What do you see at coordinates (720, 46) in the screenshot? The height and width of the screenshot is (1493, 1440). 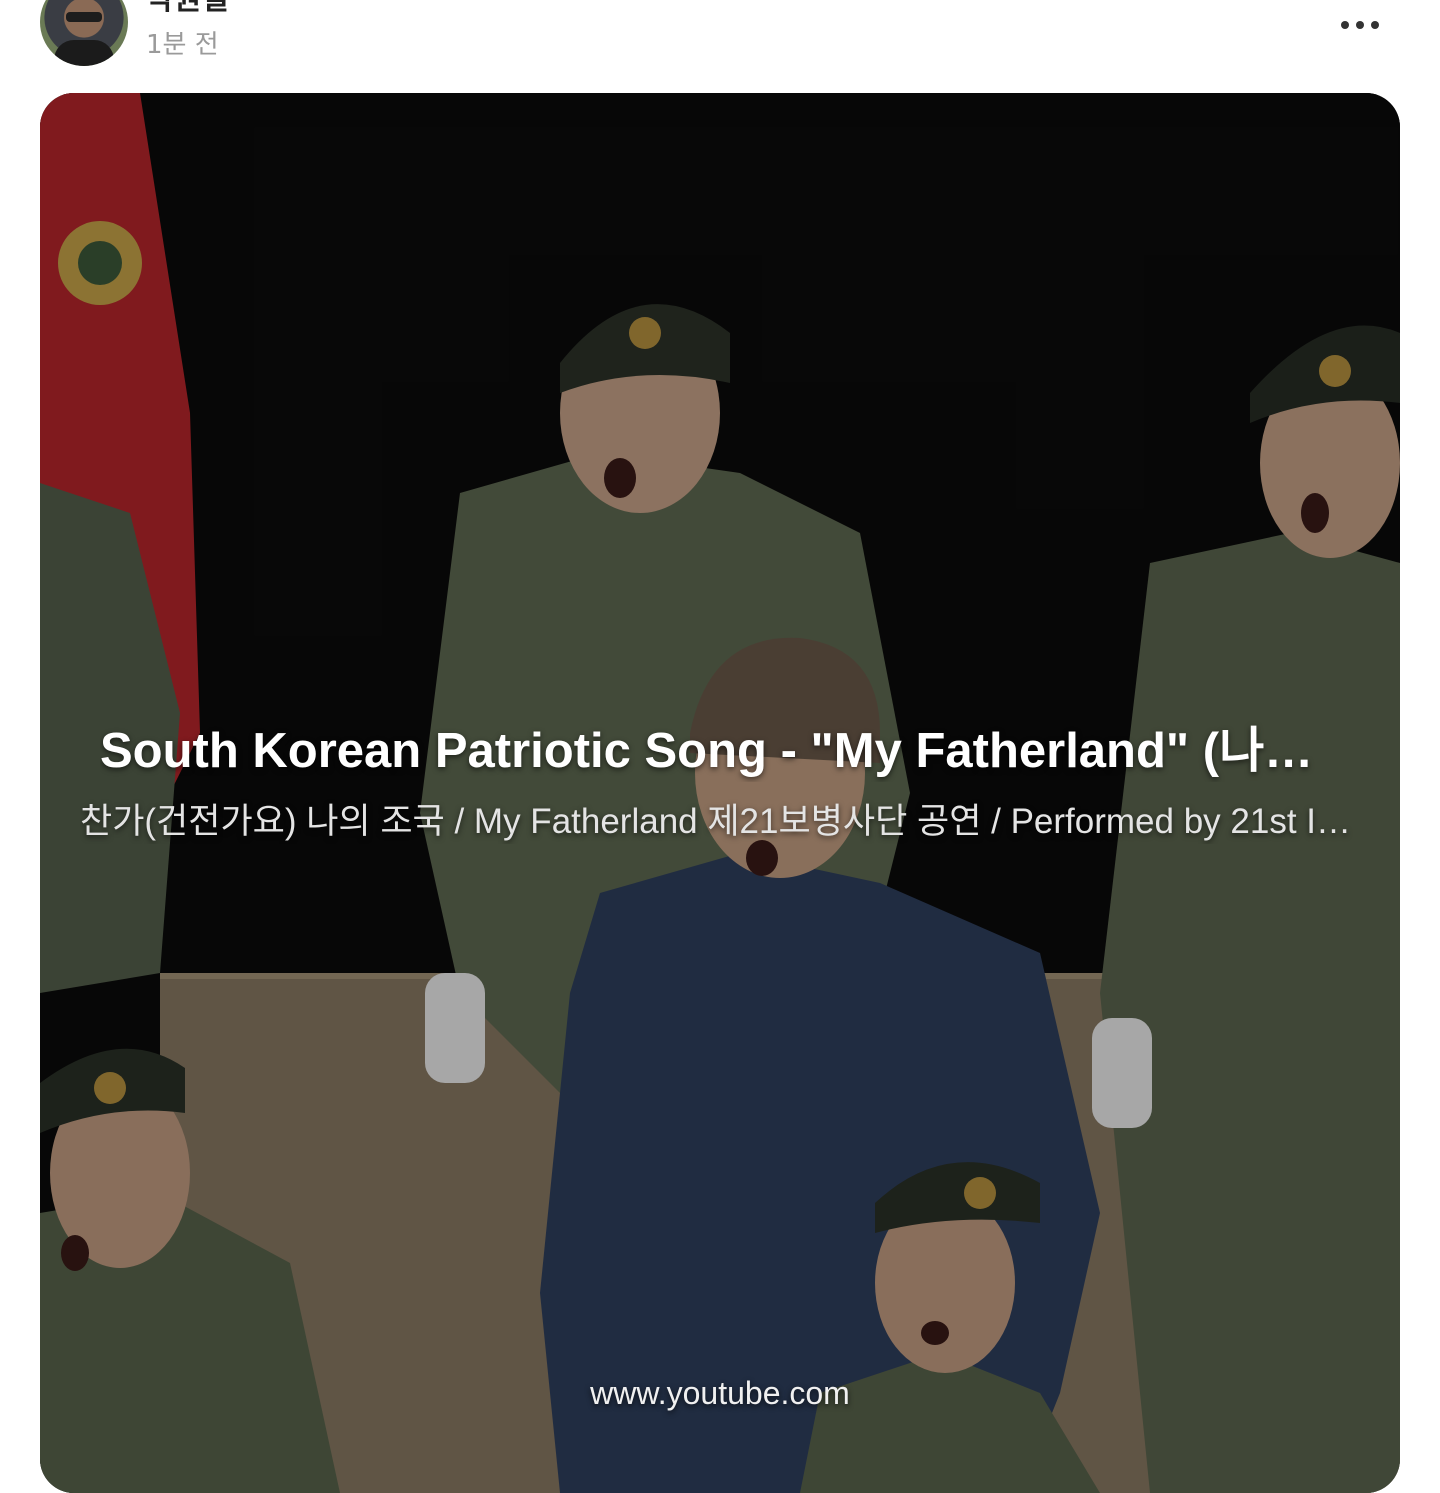 I see `post-header: 박원길 1분 전` at bounding box center [720, 46].